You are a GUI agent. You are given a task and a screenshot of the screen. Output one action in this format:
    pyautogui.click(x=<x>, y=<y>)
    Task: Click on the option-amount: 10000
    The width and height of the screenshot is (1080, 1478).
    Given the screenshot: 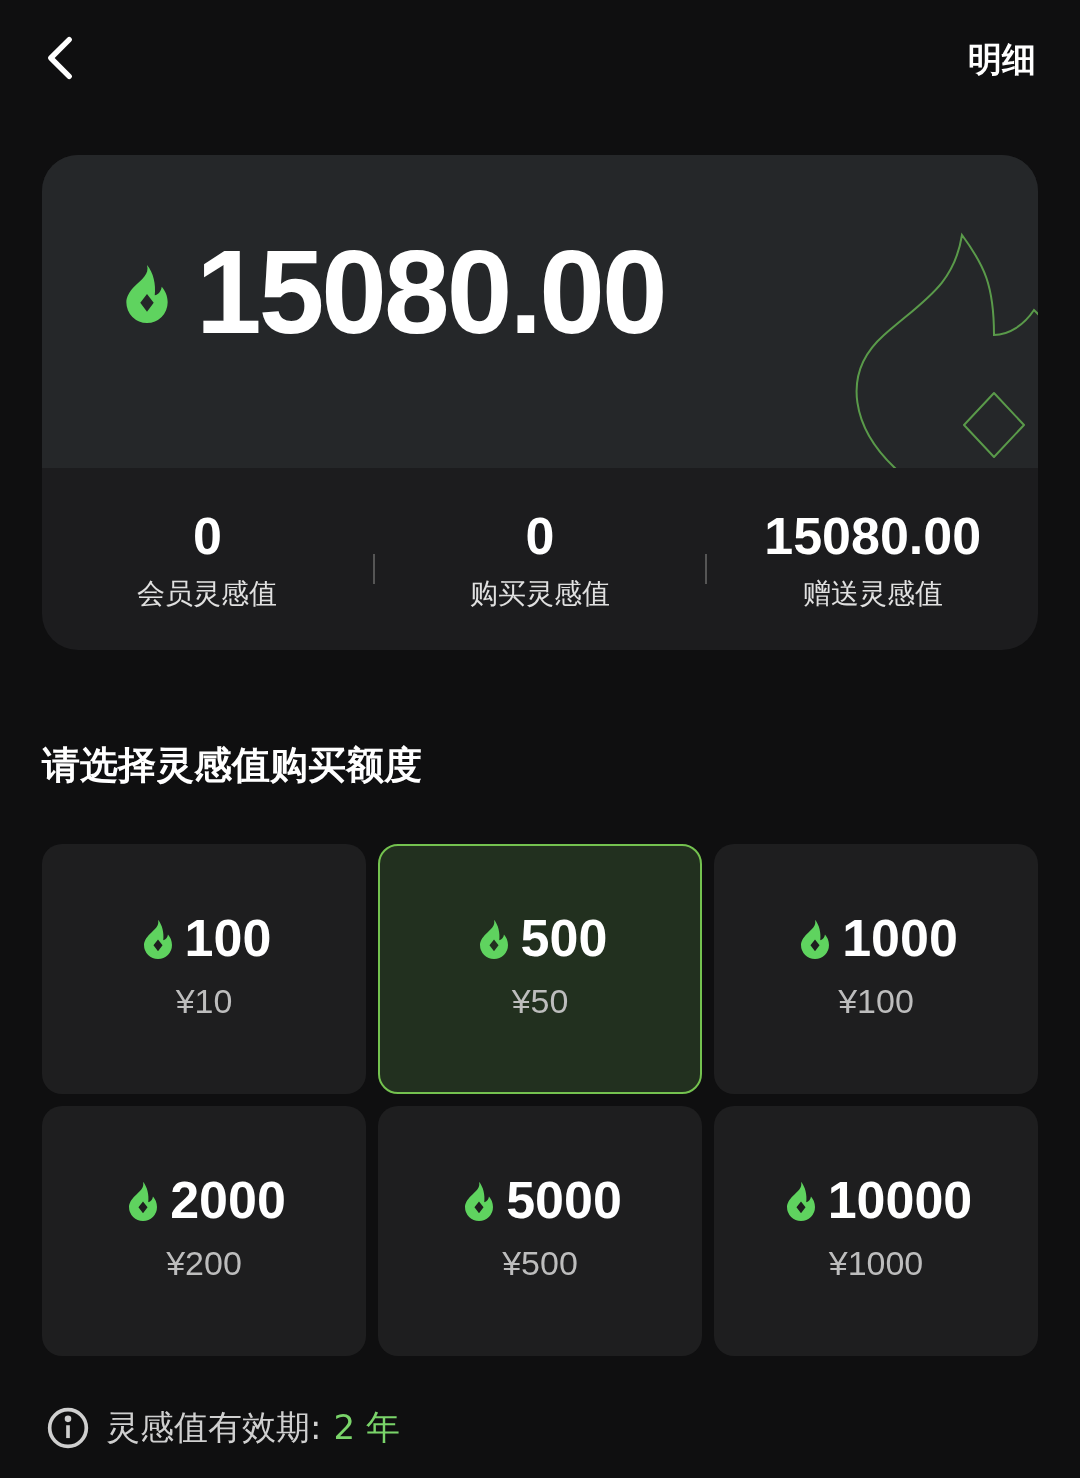 What is the action you would take?
    pyautogui.click(x=900, y=1199)
    